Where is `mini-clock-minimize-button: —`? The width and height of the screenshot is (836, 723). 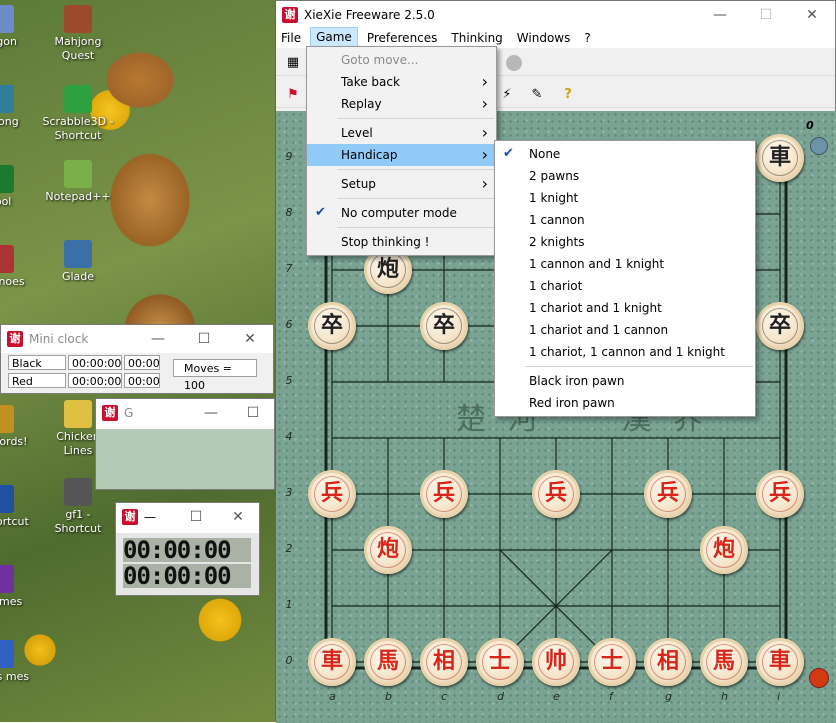 mini-clock-minimize-button: — is located at coordinates (158, 339).